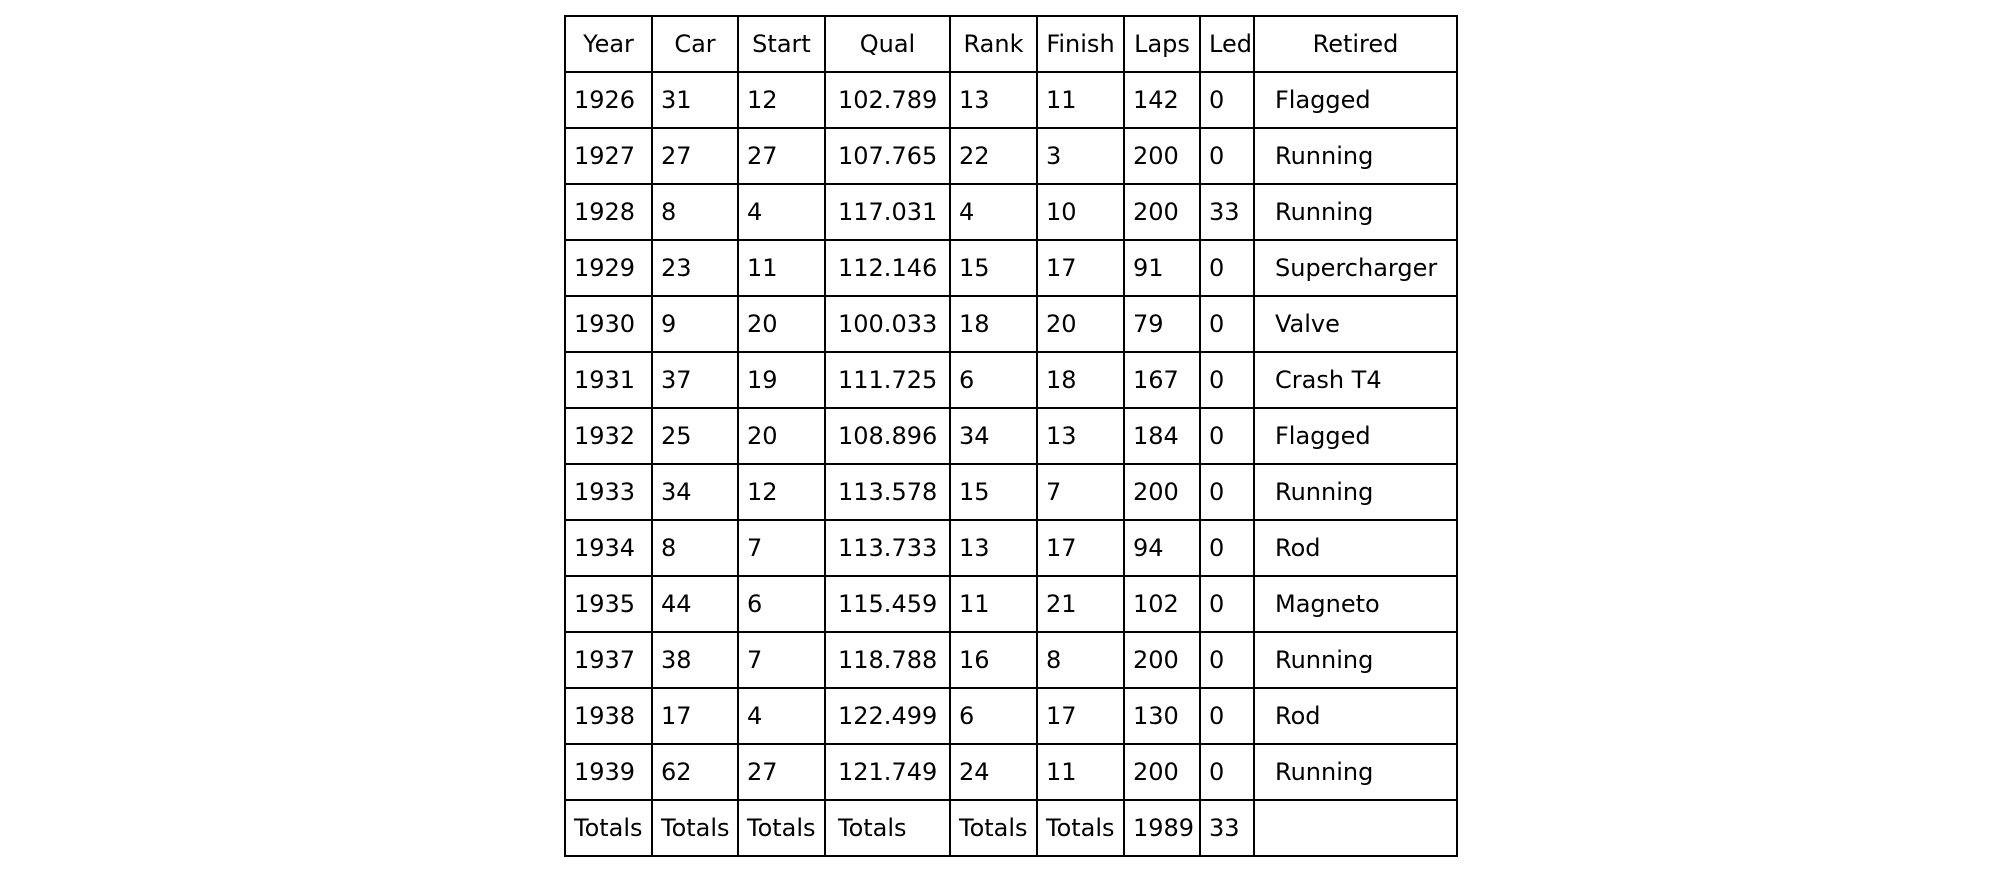 Image resolution: width=2010 pixels, height=891 pixels. What do you see at coordinates (993, 772) in the screenshot?
I see `cell-rank: 24` at bounding box center [993, 772].